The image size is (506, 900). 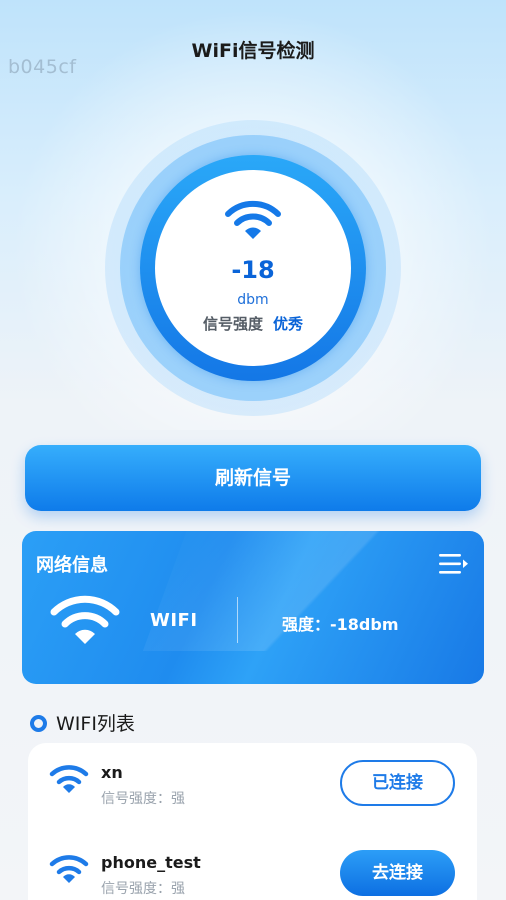 I want to click on signal-quality: 优秀, so click(x=288, y=324).